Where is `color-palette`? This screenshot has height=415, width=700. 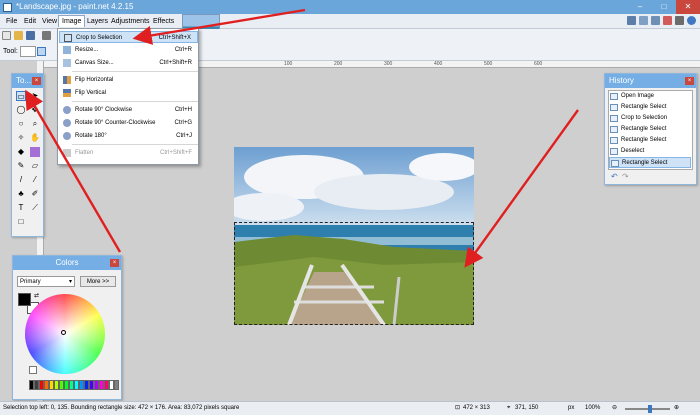
color-palette is located at coordinates (74, 385).